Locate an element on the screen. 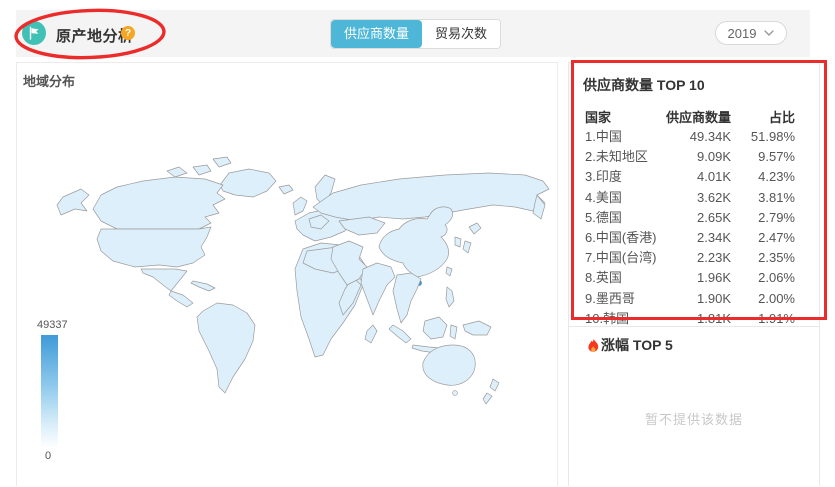  year-select: 2019 is located at coordinates (751, 33).